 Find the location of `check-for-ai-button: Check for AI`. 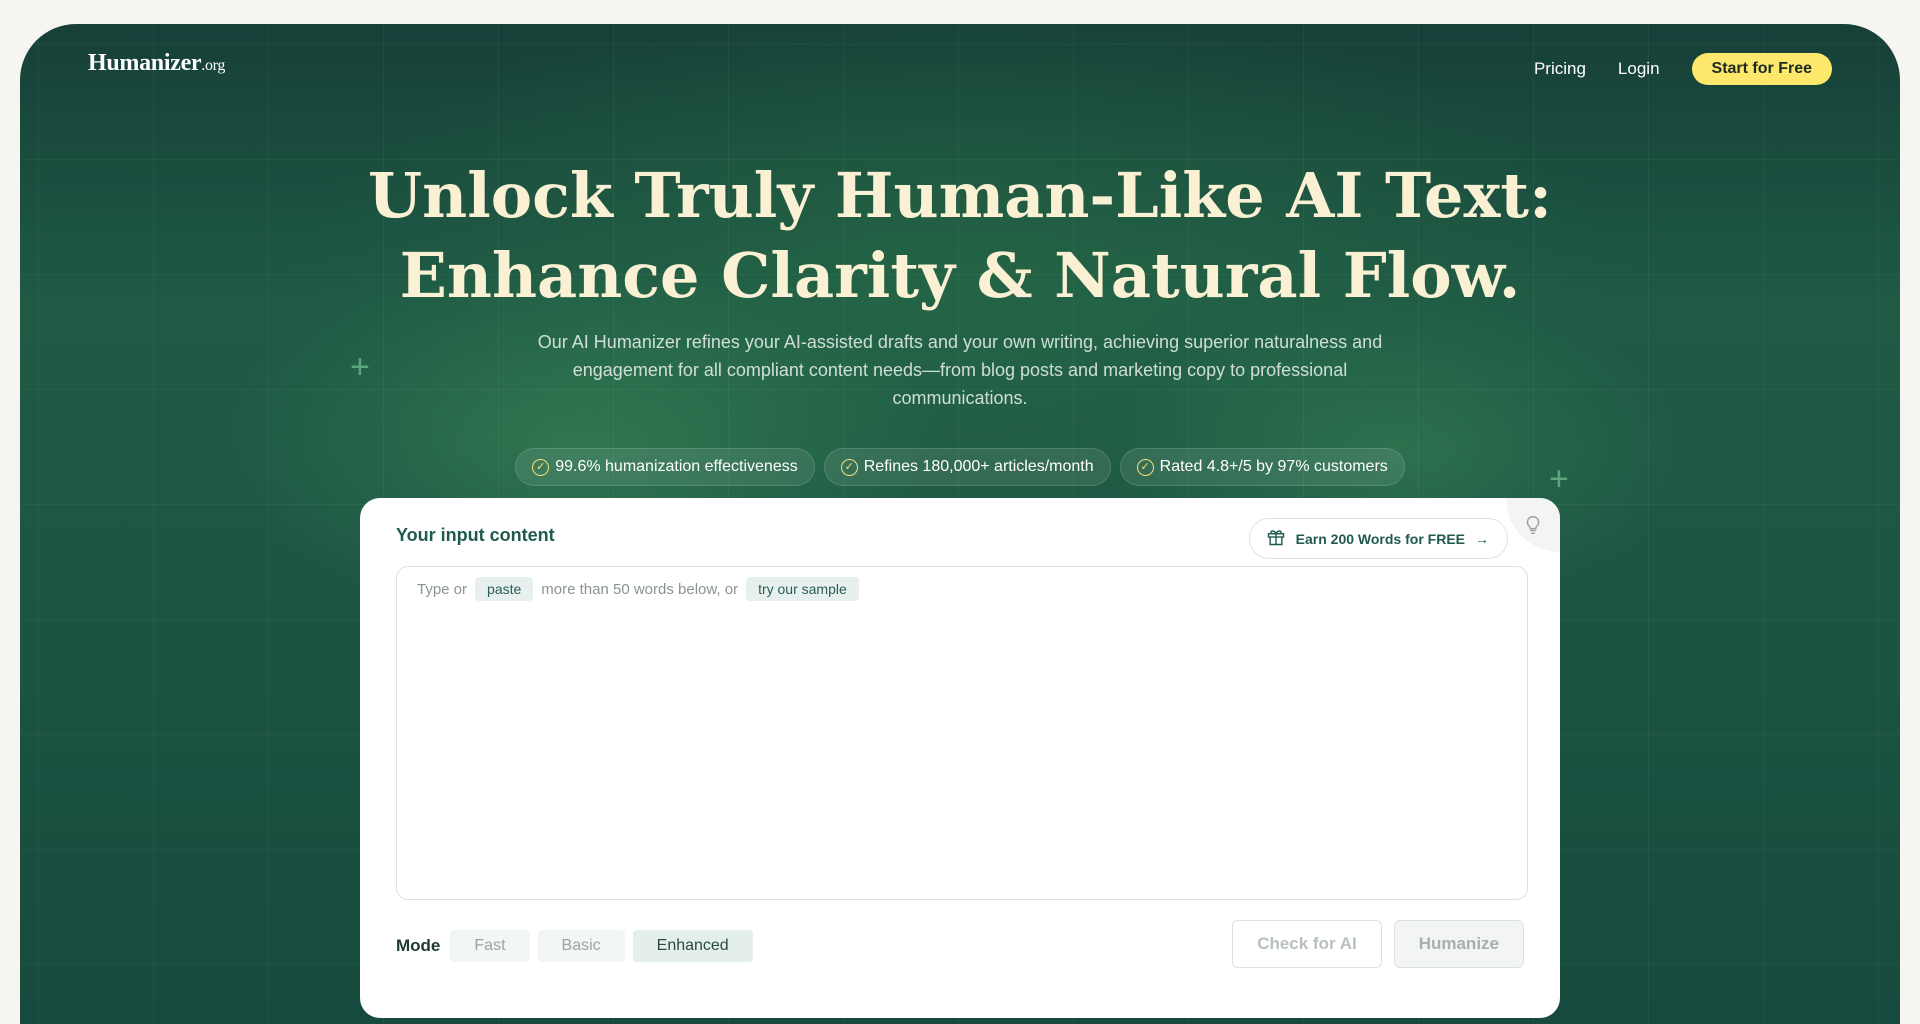

check-for-ai-button: Check for AI is located at coordinates (1307, 944).